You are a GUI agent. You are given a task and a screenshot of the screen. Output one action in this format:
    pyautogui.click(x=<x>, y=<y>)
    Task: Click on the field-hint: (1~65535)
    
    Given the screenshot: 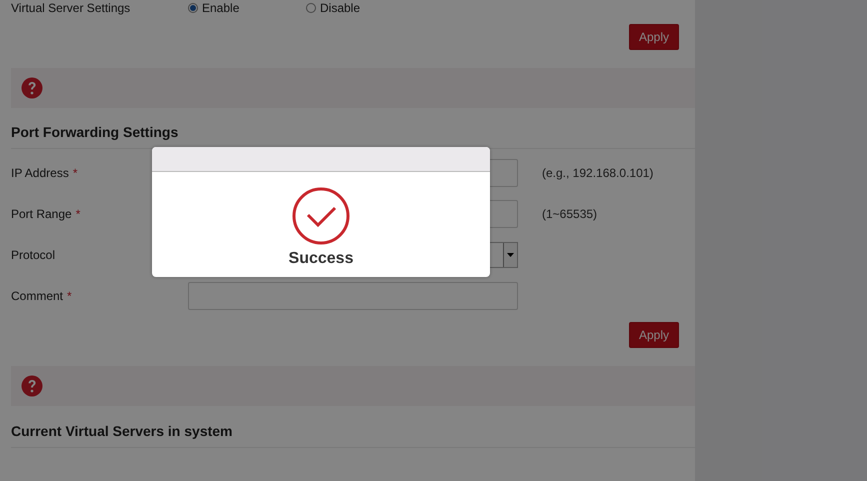 What is the action you would take?
    pyautogui.click(x=570, y=213)
    